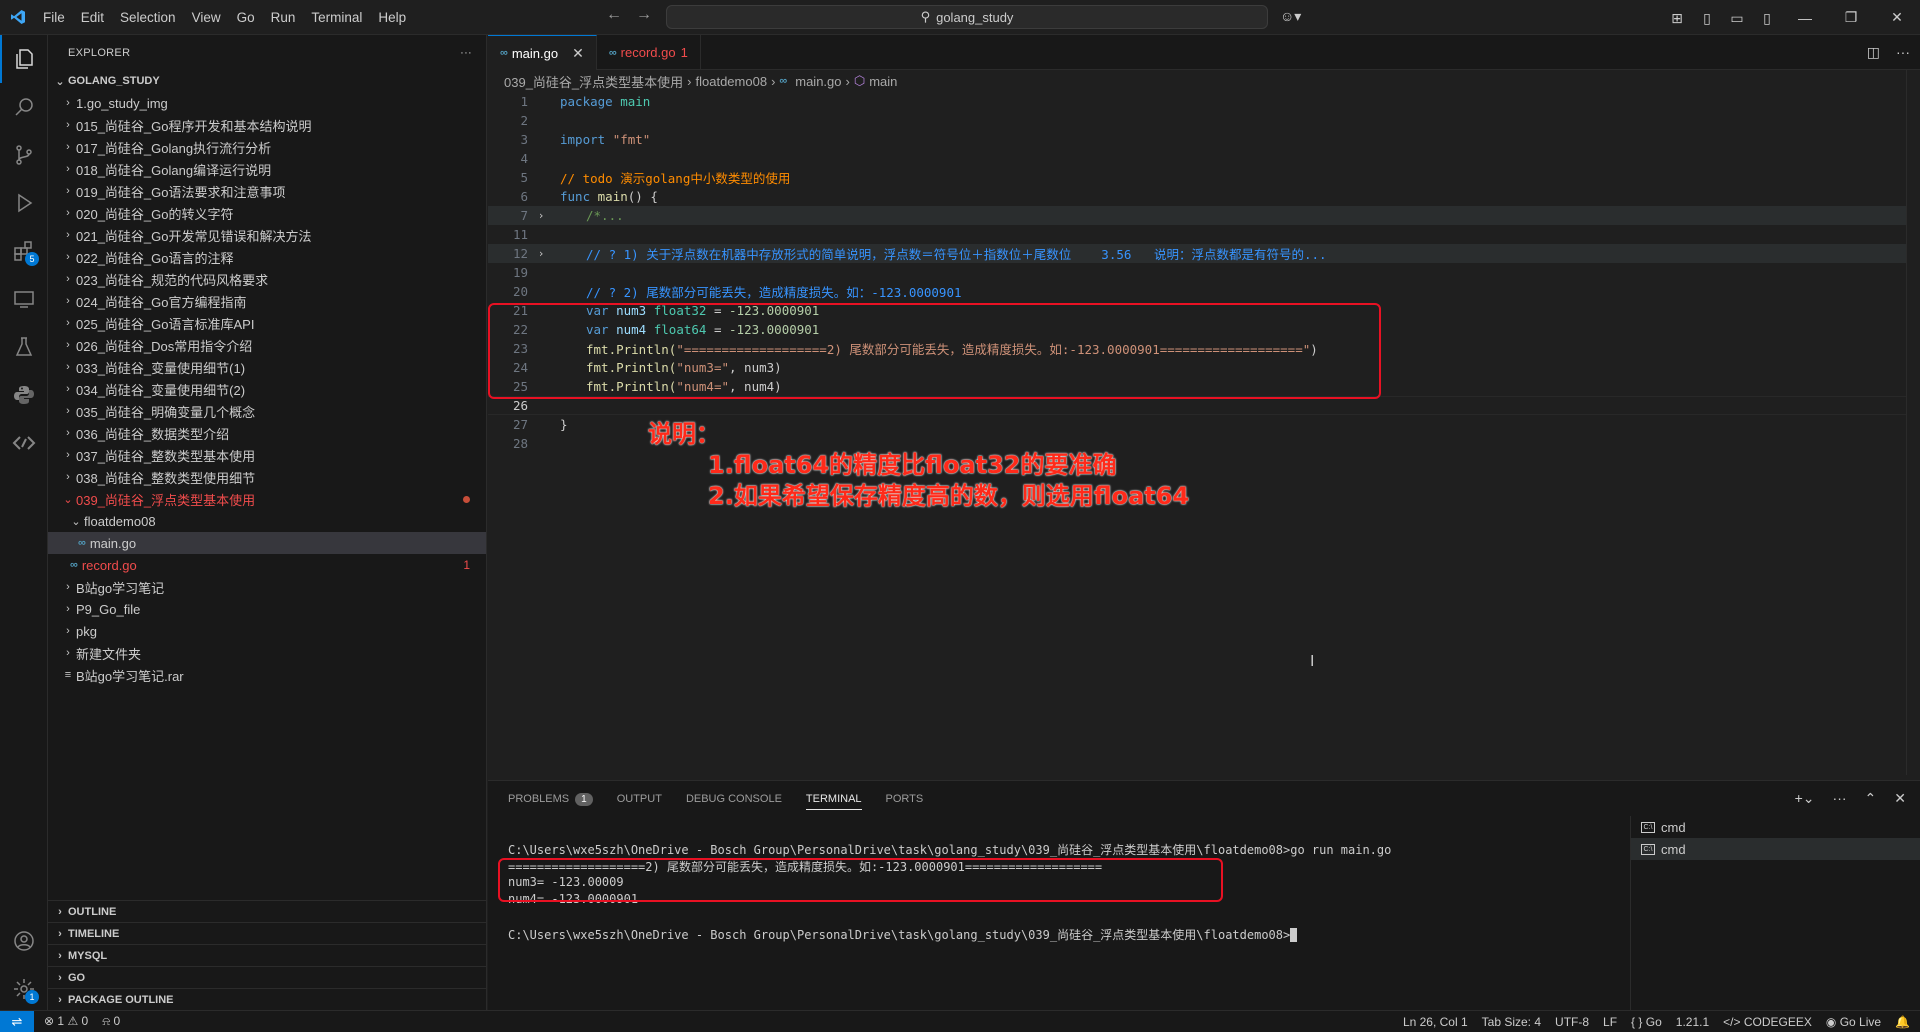 The image size is (1920, 1032). I want to click on codegeex-icon, so click(24, 443).